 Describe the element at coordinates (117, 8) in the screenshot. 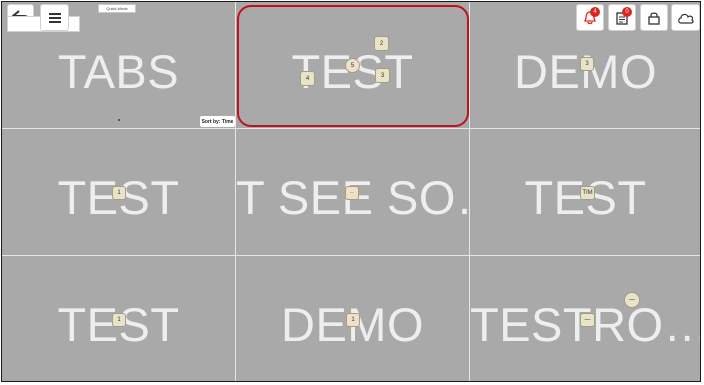

I see `mode-tag: Quick Mode` at that location.